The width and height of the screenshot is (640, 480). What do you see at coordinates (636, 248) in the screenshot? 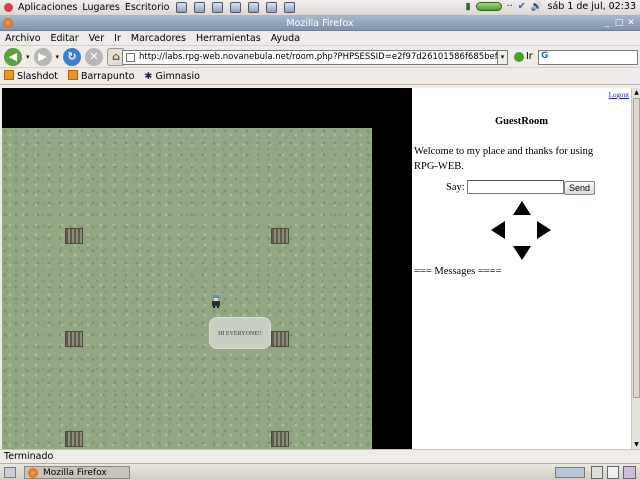
I see `scroll-thumb` at bounding box center [636, 248].